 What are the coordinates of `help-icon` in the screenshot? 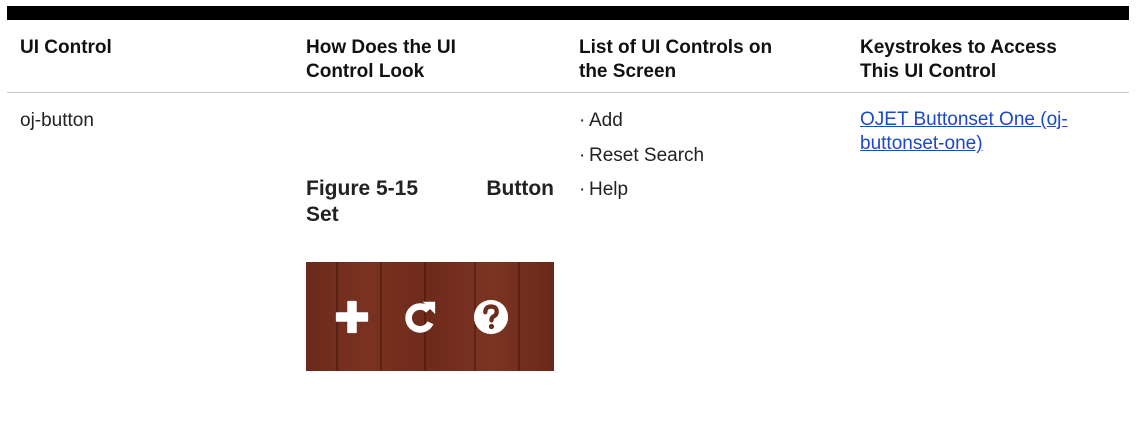 It's located at (491, 317).